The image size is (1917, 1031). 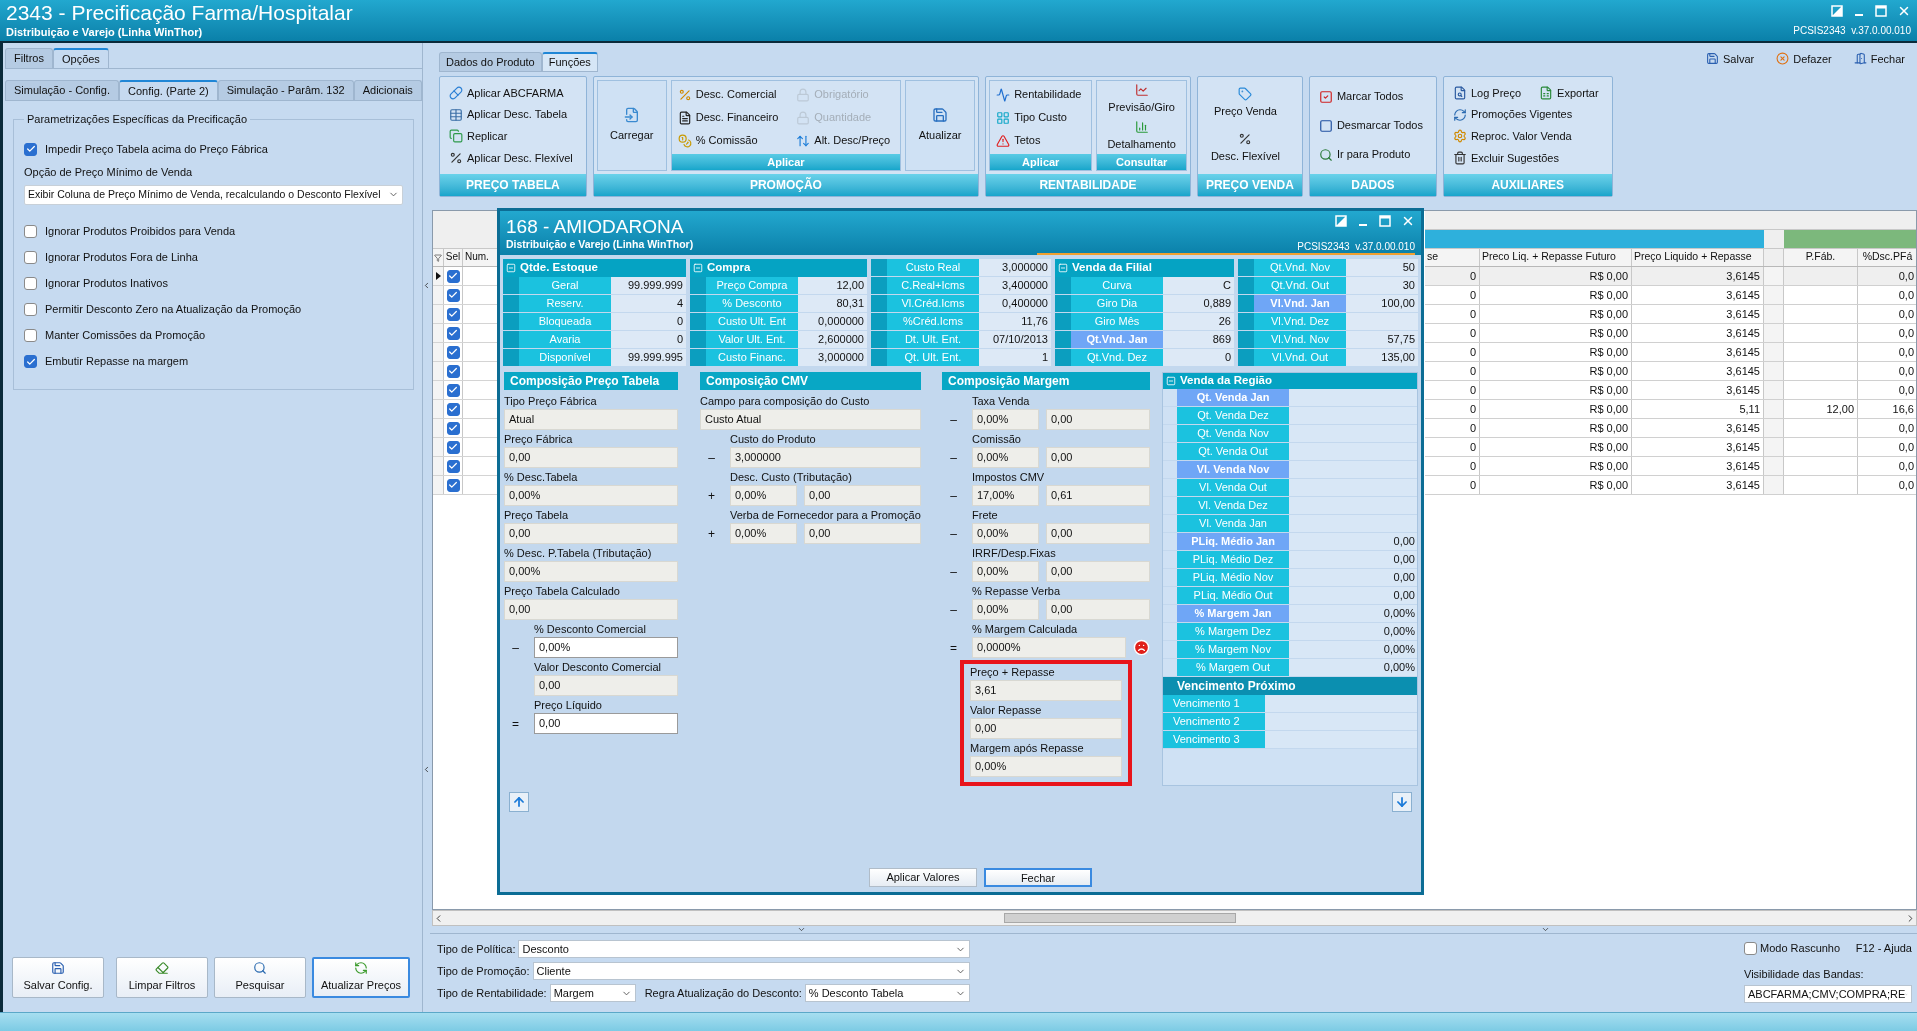 I want to click on ribbon-button: Tetos, so click(x=1020, y=140).